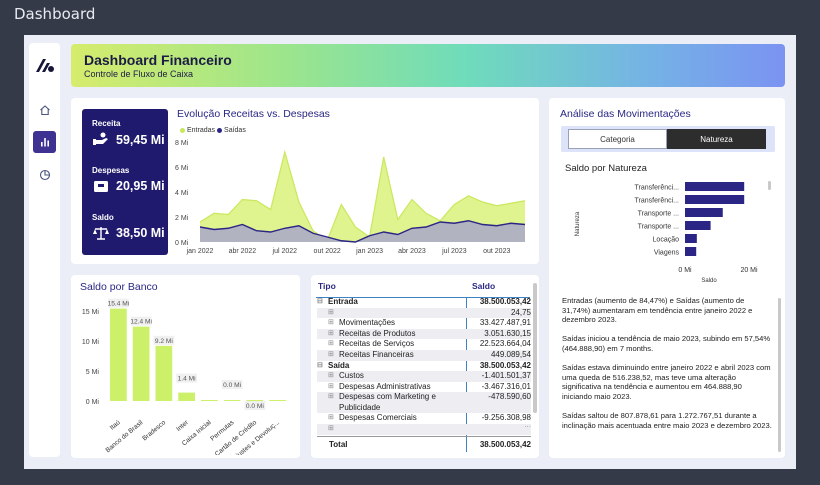 The image size is (820, 485). I want to click on kpi-saldo-value: 38,50 Mi, so click(140, 233).